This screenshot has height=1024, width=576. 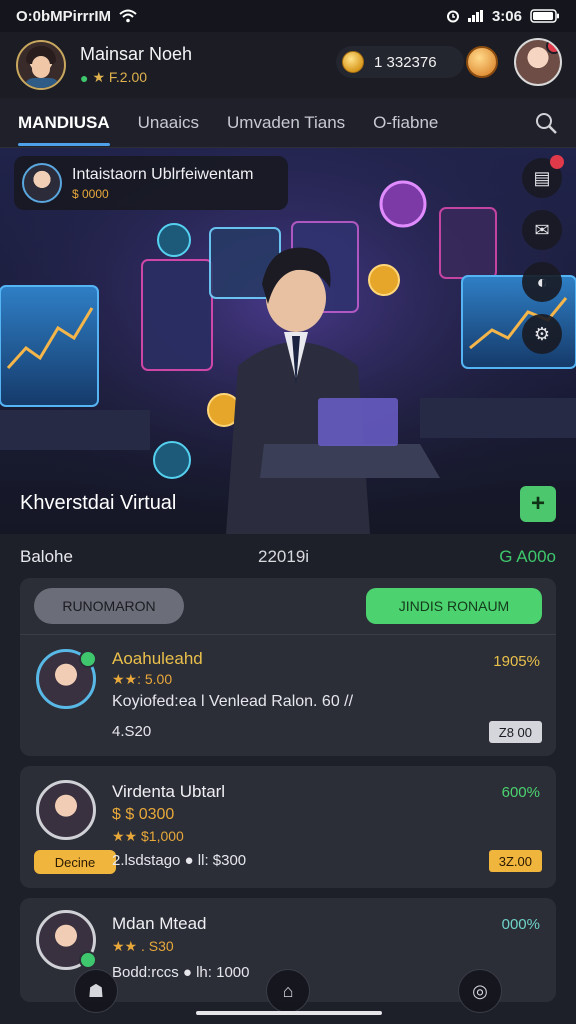 I want to click on tab-unaaics: Unaaics, so click(x=168, y=123).